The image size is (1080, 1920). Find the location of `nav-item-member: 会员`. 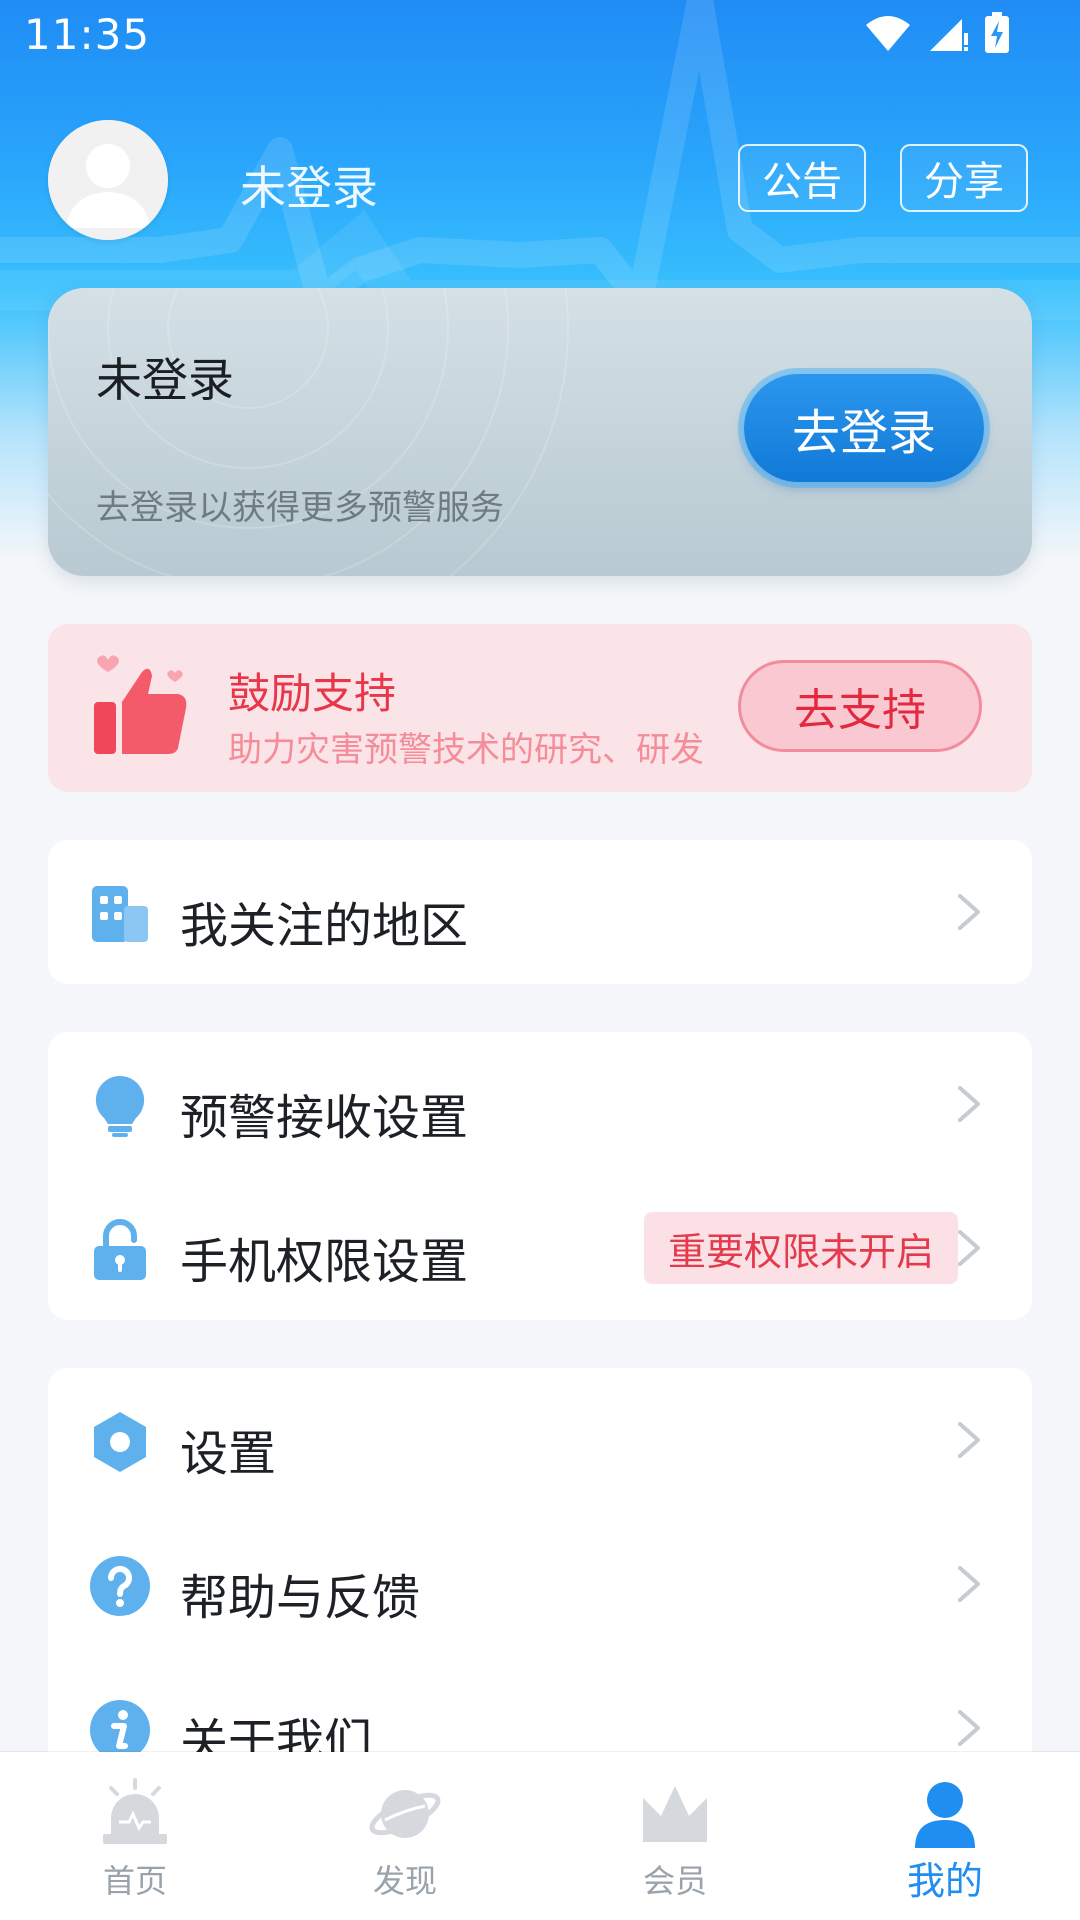

nav-item-member: 会员 is located at coordinates (675, 1836).